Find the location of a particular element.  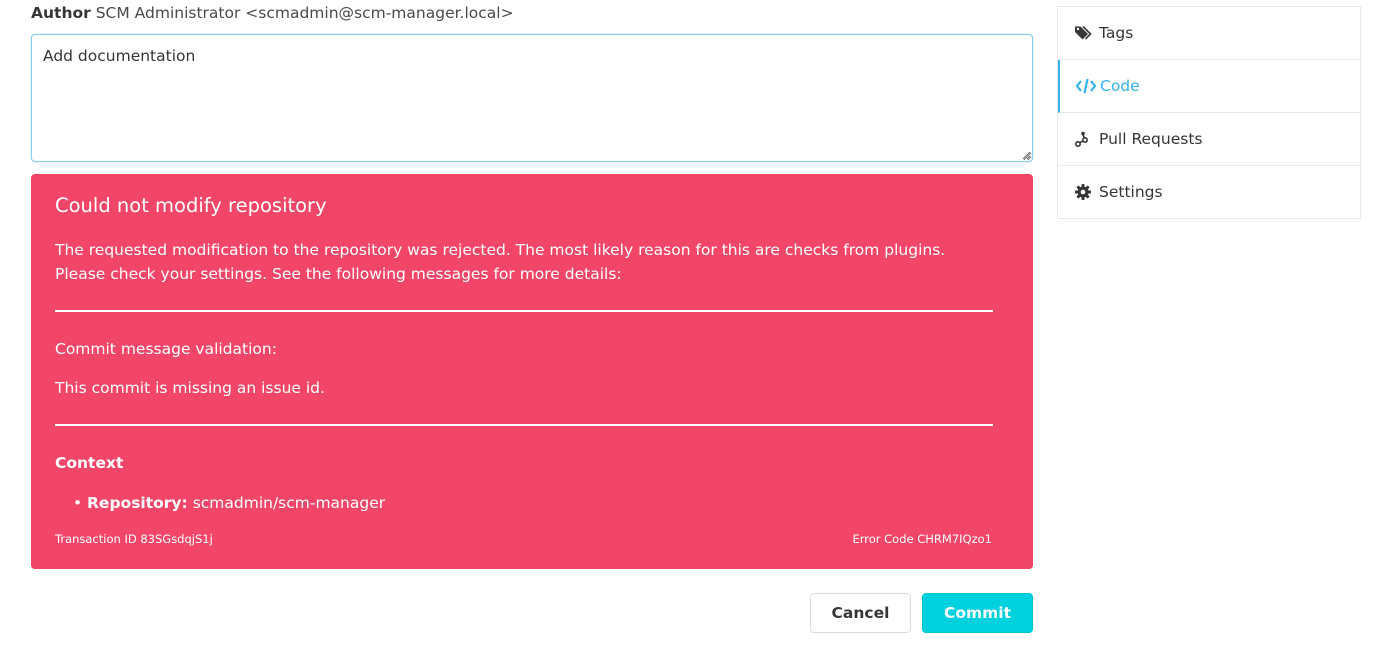

commit-button: Commit is located at coordinates (977, 613).